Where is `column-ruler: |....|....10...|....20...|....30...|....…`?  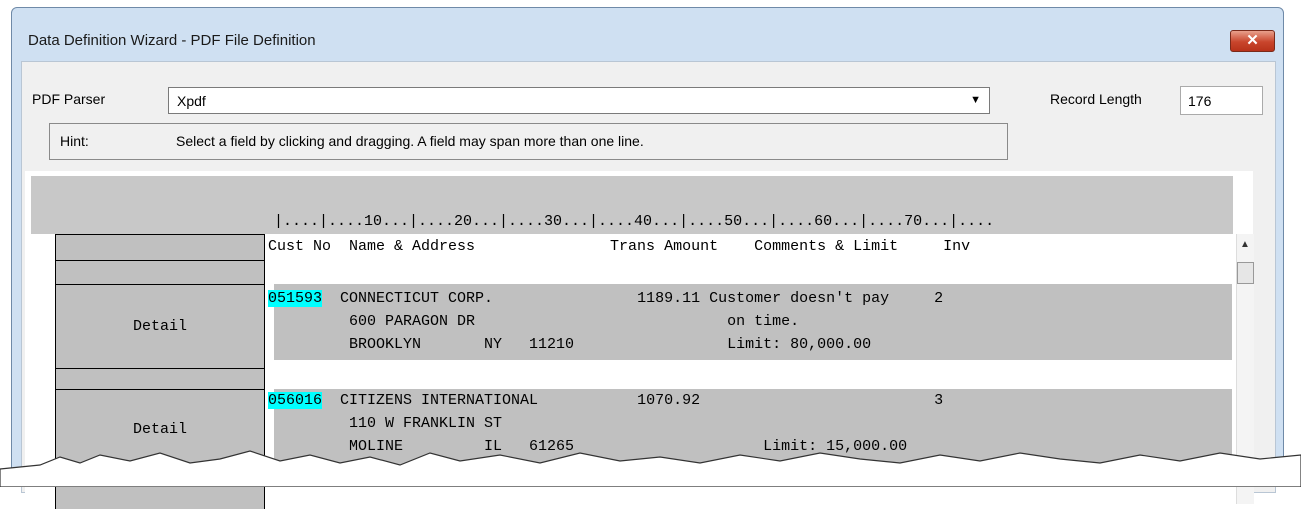
column-ruler: |....|....10...|....20...|....30...|....… is located at coordinates (632, 205).